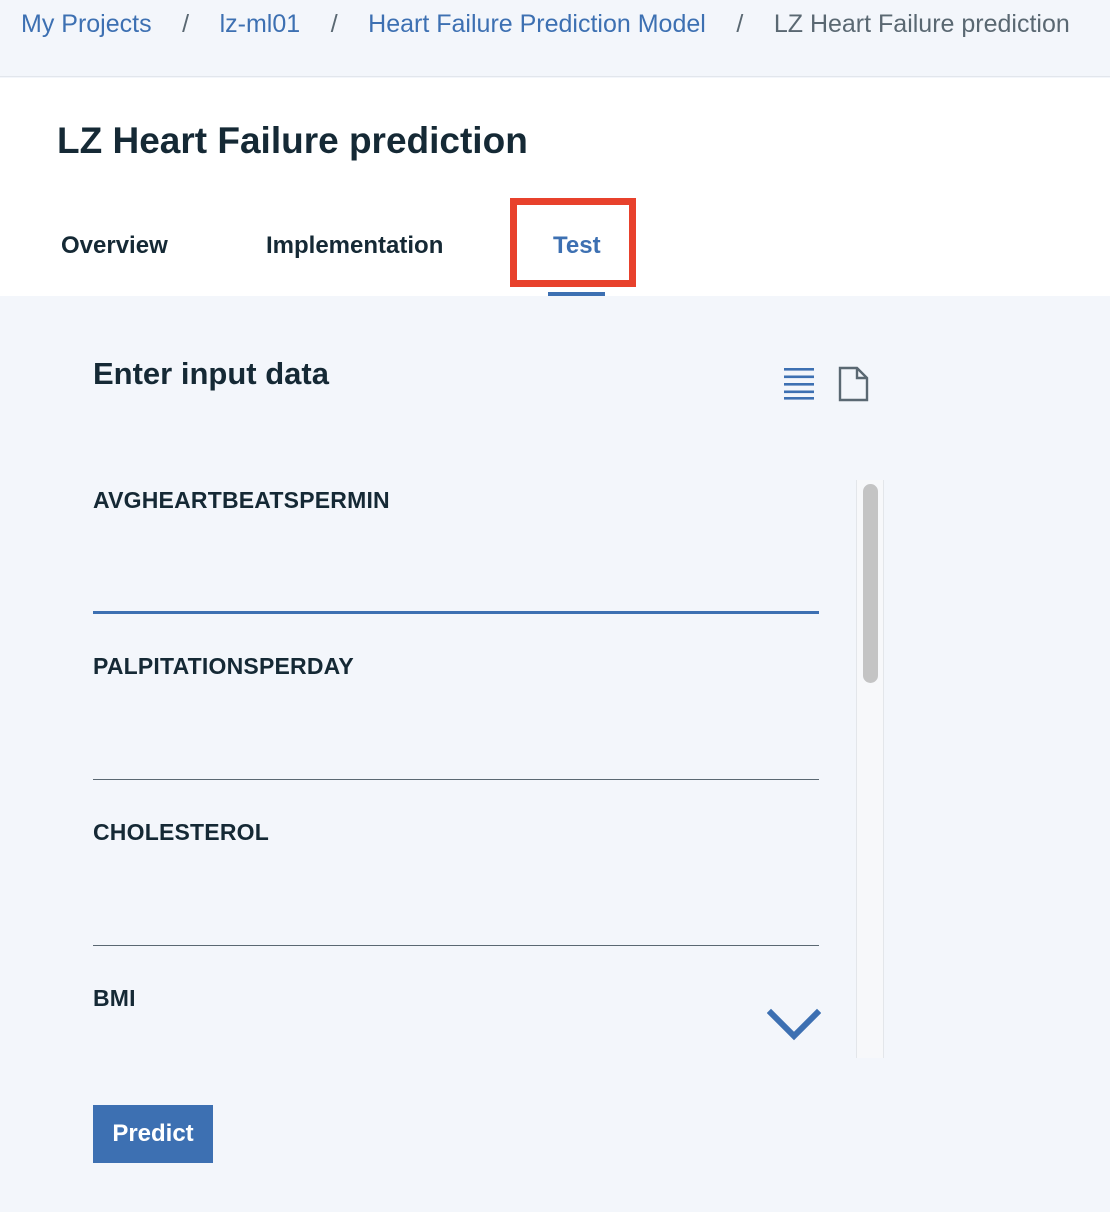 Image resolution: width=1110 pixels, height=1212 pixels. Describe the element at coordinates (456, 612) in the screenshot. I see `field-underline-active` at that location.